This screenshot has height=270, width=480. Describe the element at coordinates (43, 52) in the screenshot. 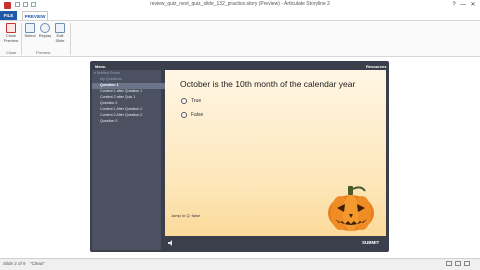

I see `group-label-preview: Preview` at that location.